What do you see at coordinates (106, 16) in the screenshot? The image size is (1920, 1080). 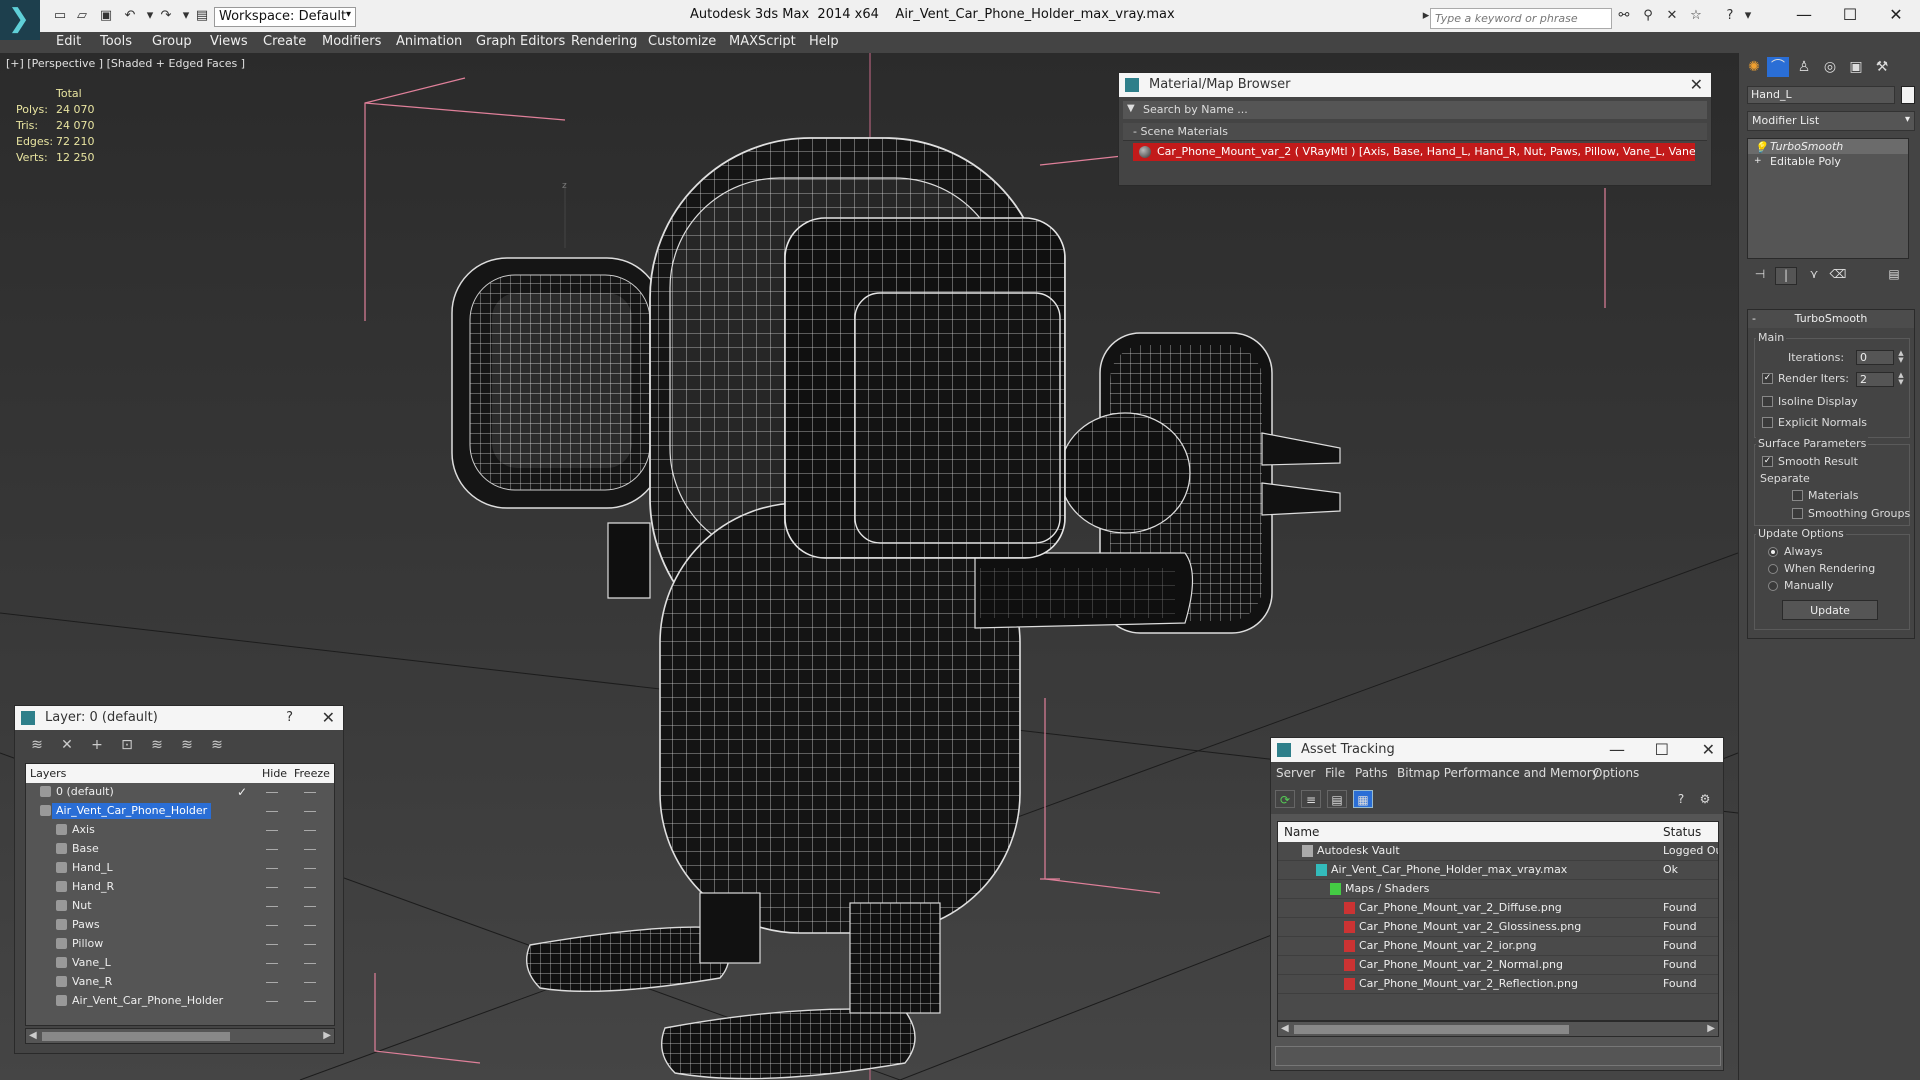 I see `save-icon: ▣` at bounding box center [106, 16].